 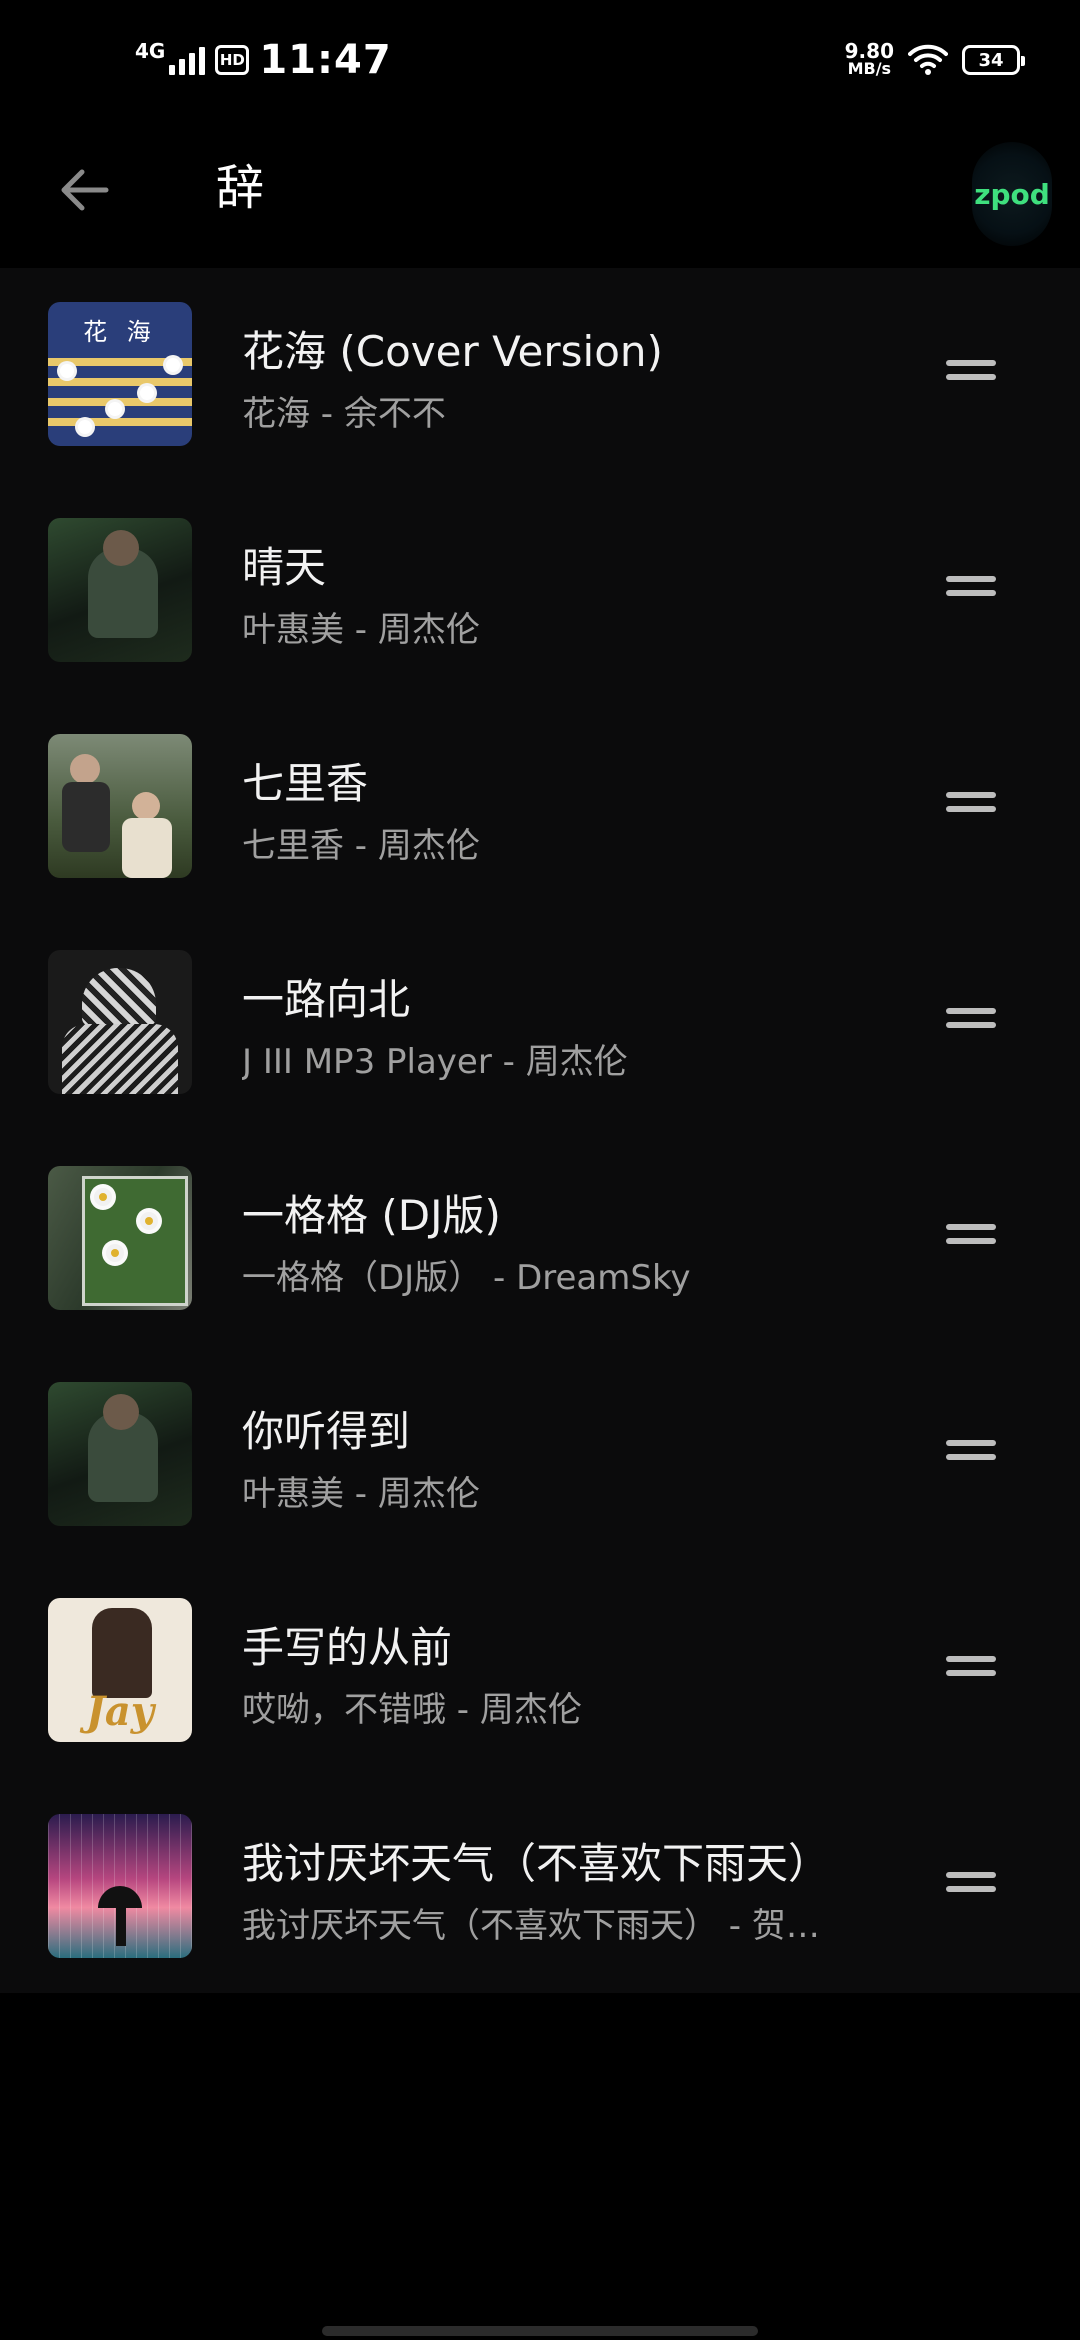 I want to click on song-title: 晴天, so click(x=284, y=567).